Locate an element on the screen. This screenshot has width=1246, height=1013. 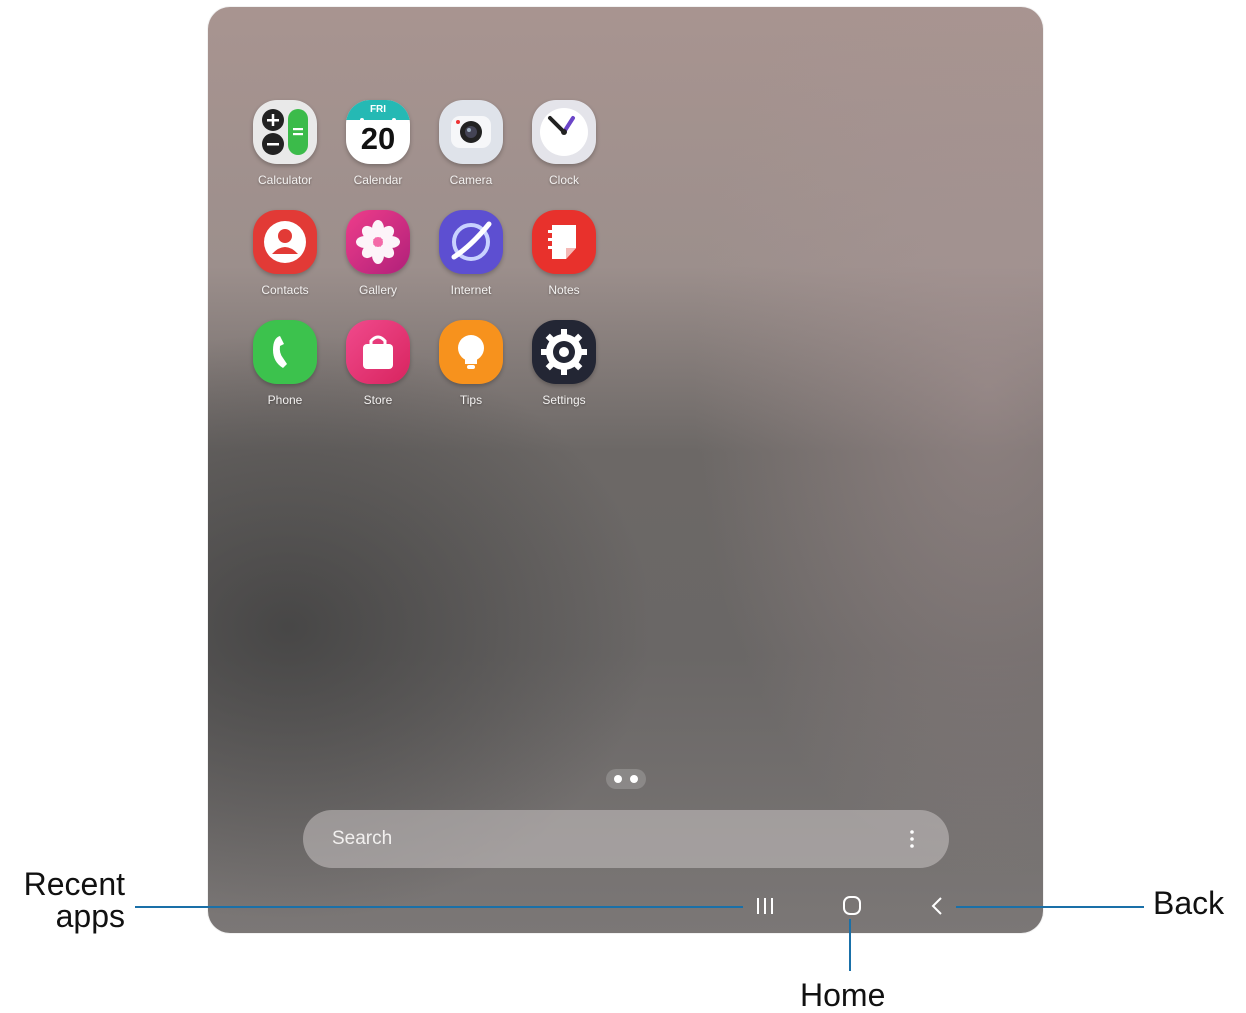
app-calendar: FRI 20 Calendar is located at coordinates (378, 150).